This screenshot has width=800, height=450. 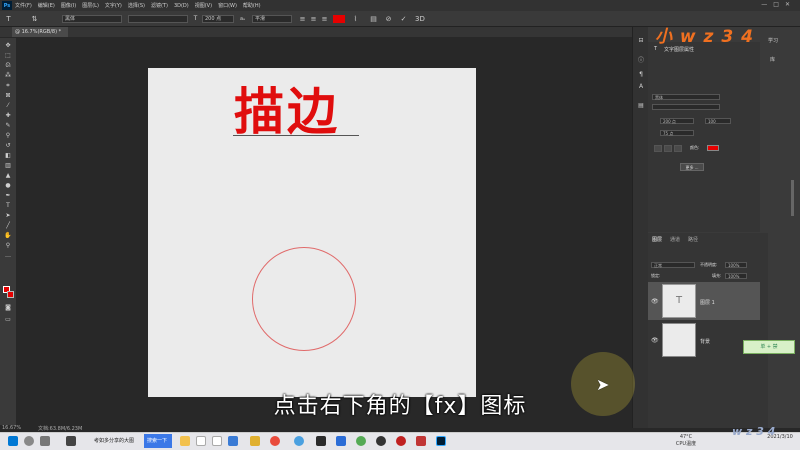 I want to click on libraries-button: 库, so click(x=772, y=59).